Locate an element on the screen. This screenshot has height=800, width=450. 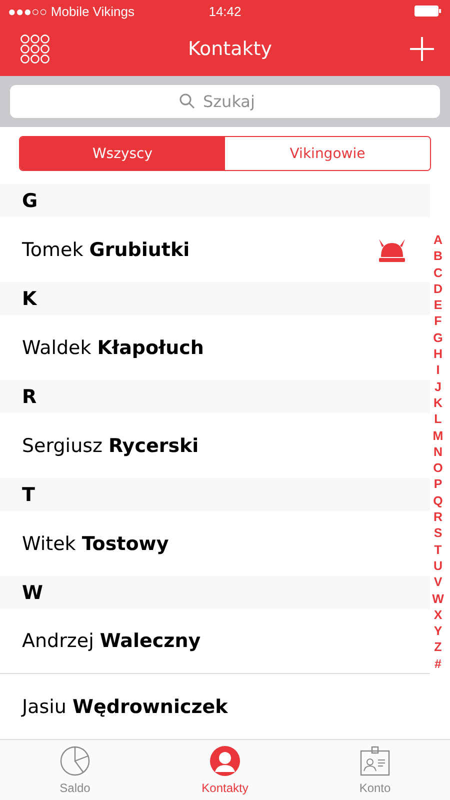
index-letter: B is located at coordinates (438, 256).